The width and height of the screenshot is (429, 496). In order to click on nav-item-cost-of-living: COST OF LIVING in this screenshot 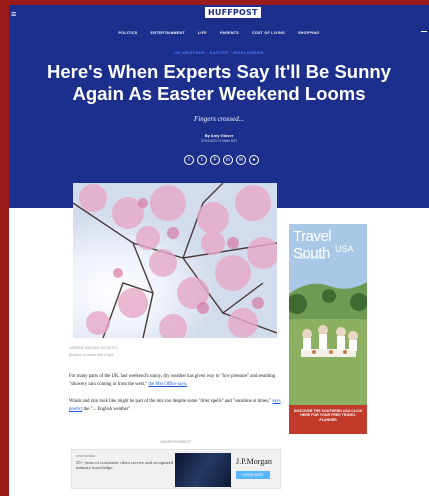, I will do `click(268, 33)`.